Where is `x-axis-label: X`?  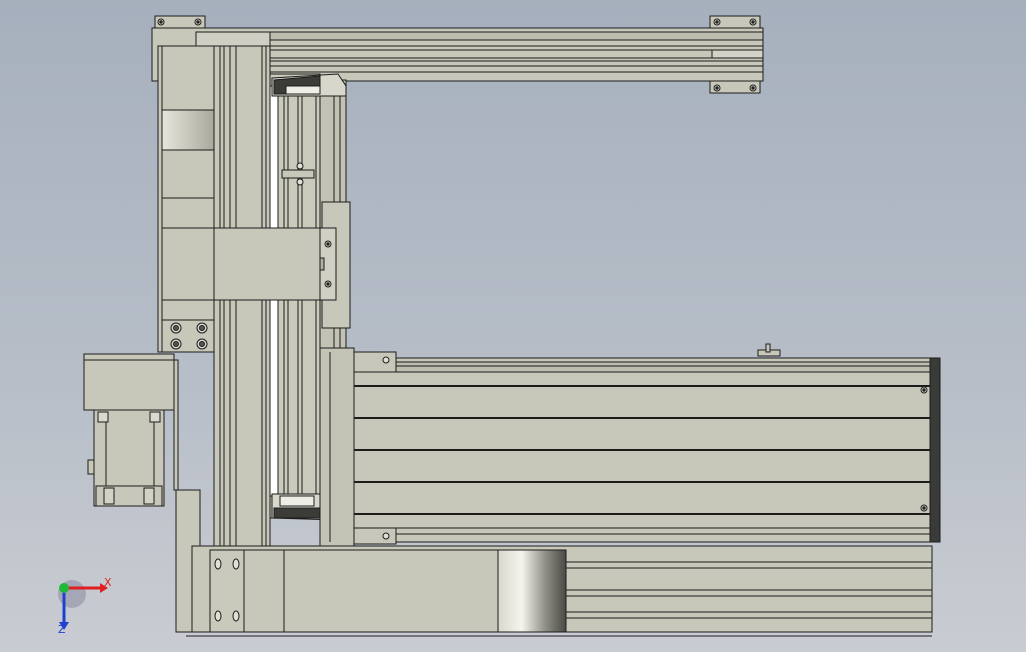
x-axis-label: X is located at coordinates (108, 582).